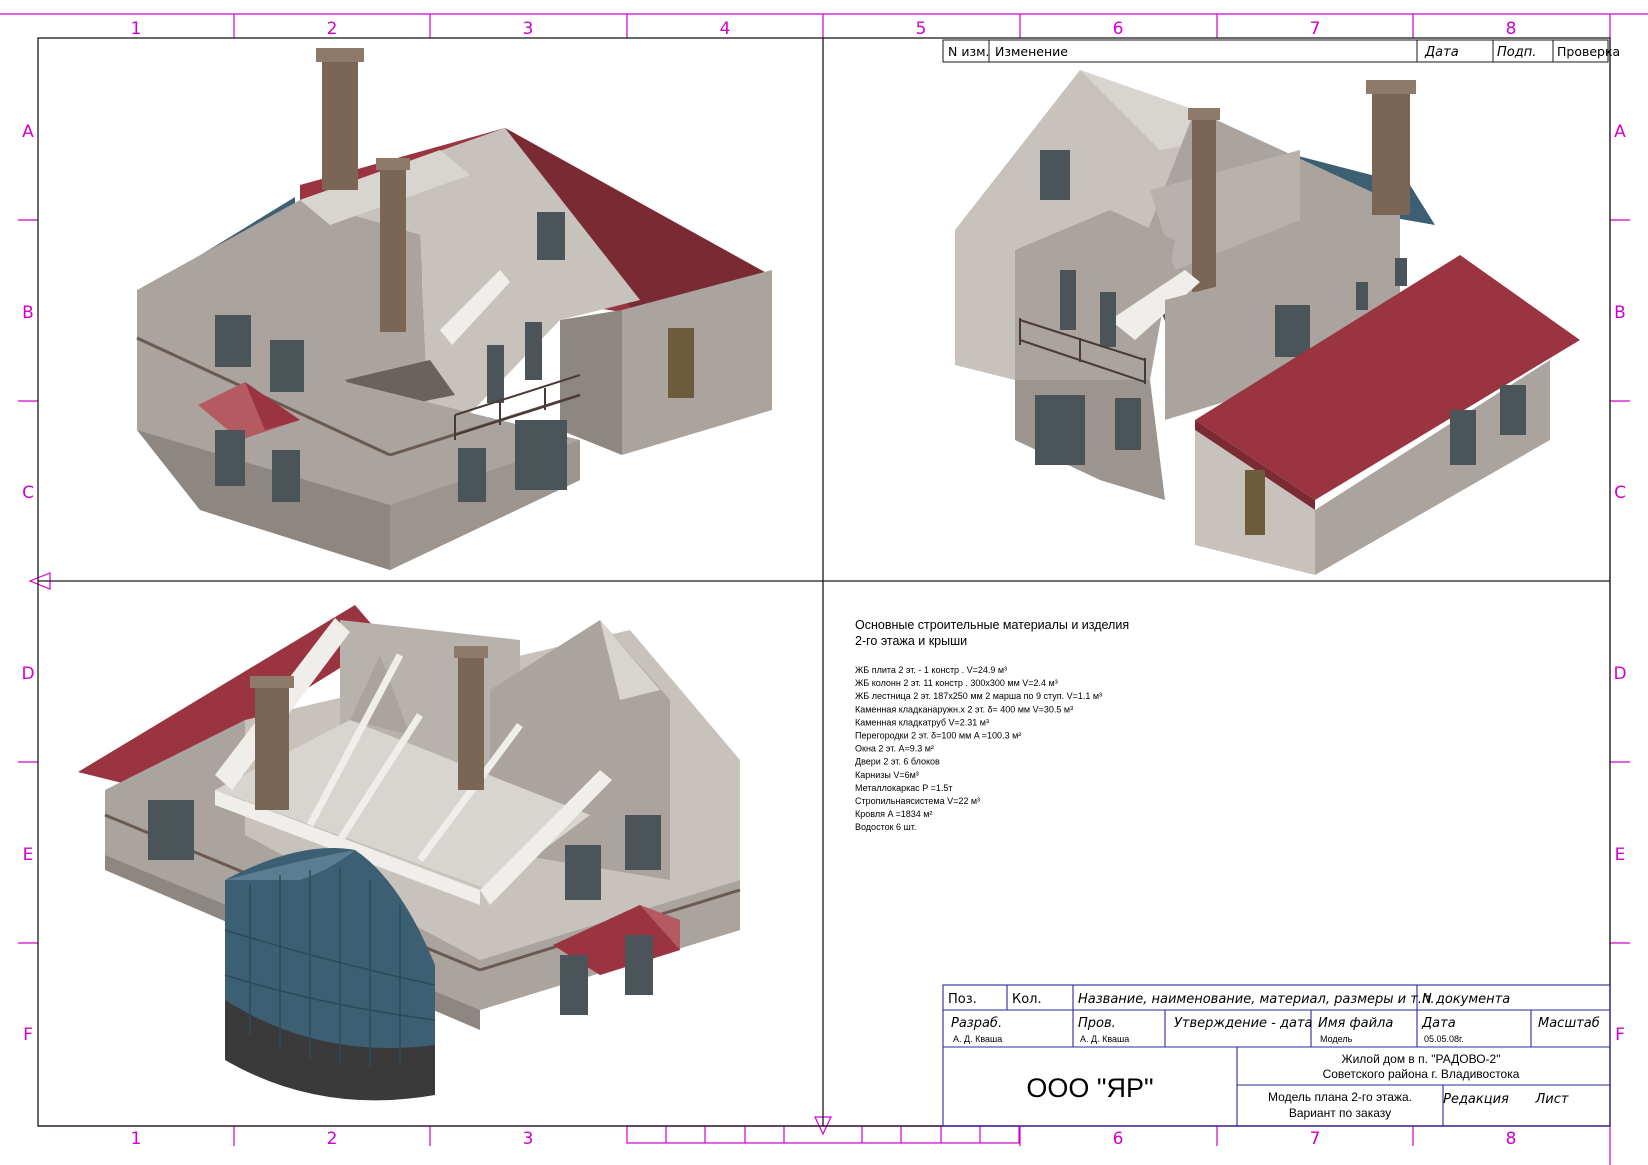 The width and height of the screenshot is (1648, 1165). Describe the element at coordinates (931, 670) in the screenshot. I see `materials-item: ЖБ плита 2 эт. - 1 констр . V=24.9 м³` at that location.